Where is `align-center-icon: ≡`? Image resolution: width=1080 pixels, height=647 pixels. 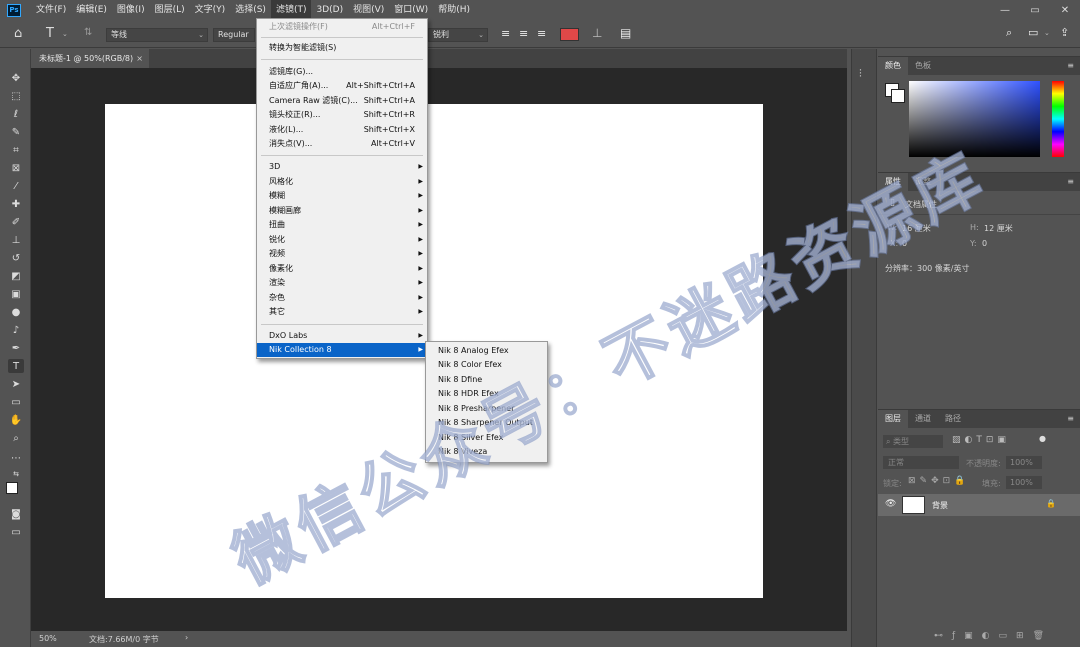
align-center-icon: ≡ is located at coordinates (523, 33).